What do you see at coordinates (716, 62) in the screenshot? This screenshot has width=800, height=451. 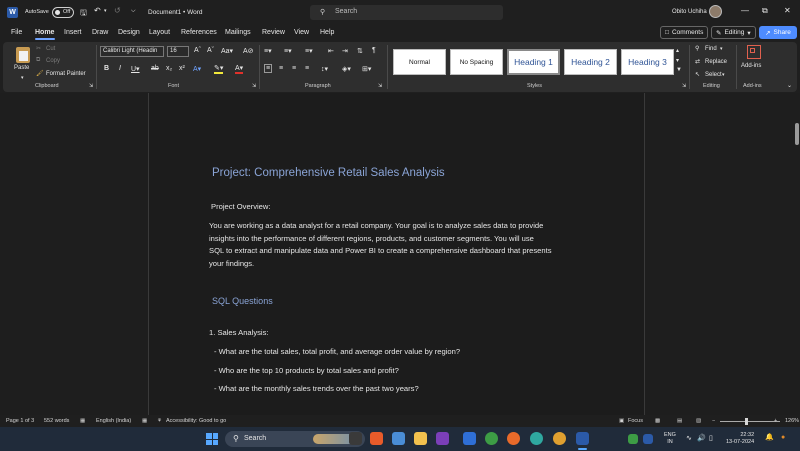 I see `replace-button: Replace` at bounding box center [716, 62].